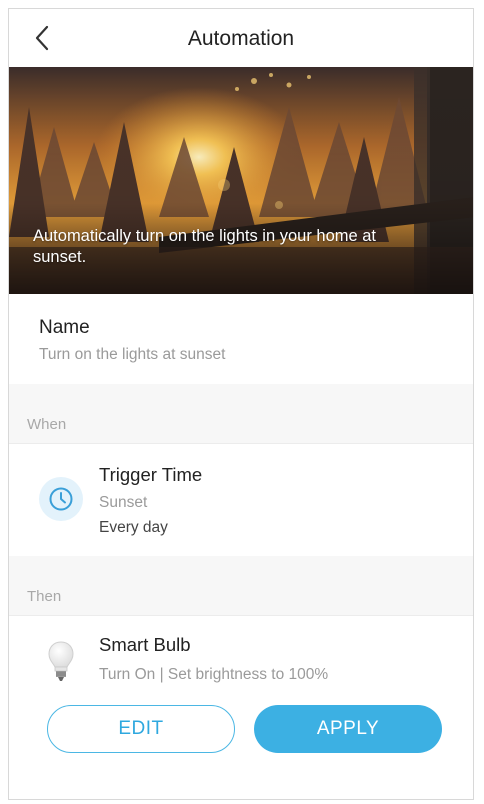  I want to click on top-bar: Automation, so click(241, 38).